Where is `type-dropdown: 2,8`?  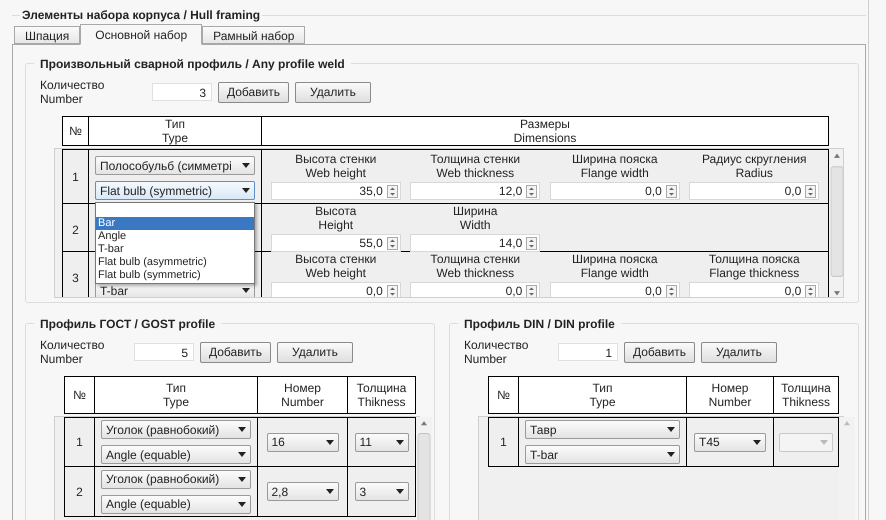 type-dropdown: 2,8 is located at coordinates (302, 491).